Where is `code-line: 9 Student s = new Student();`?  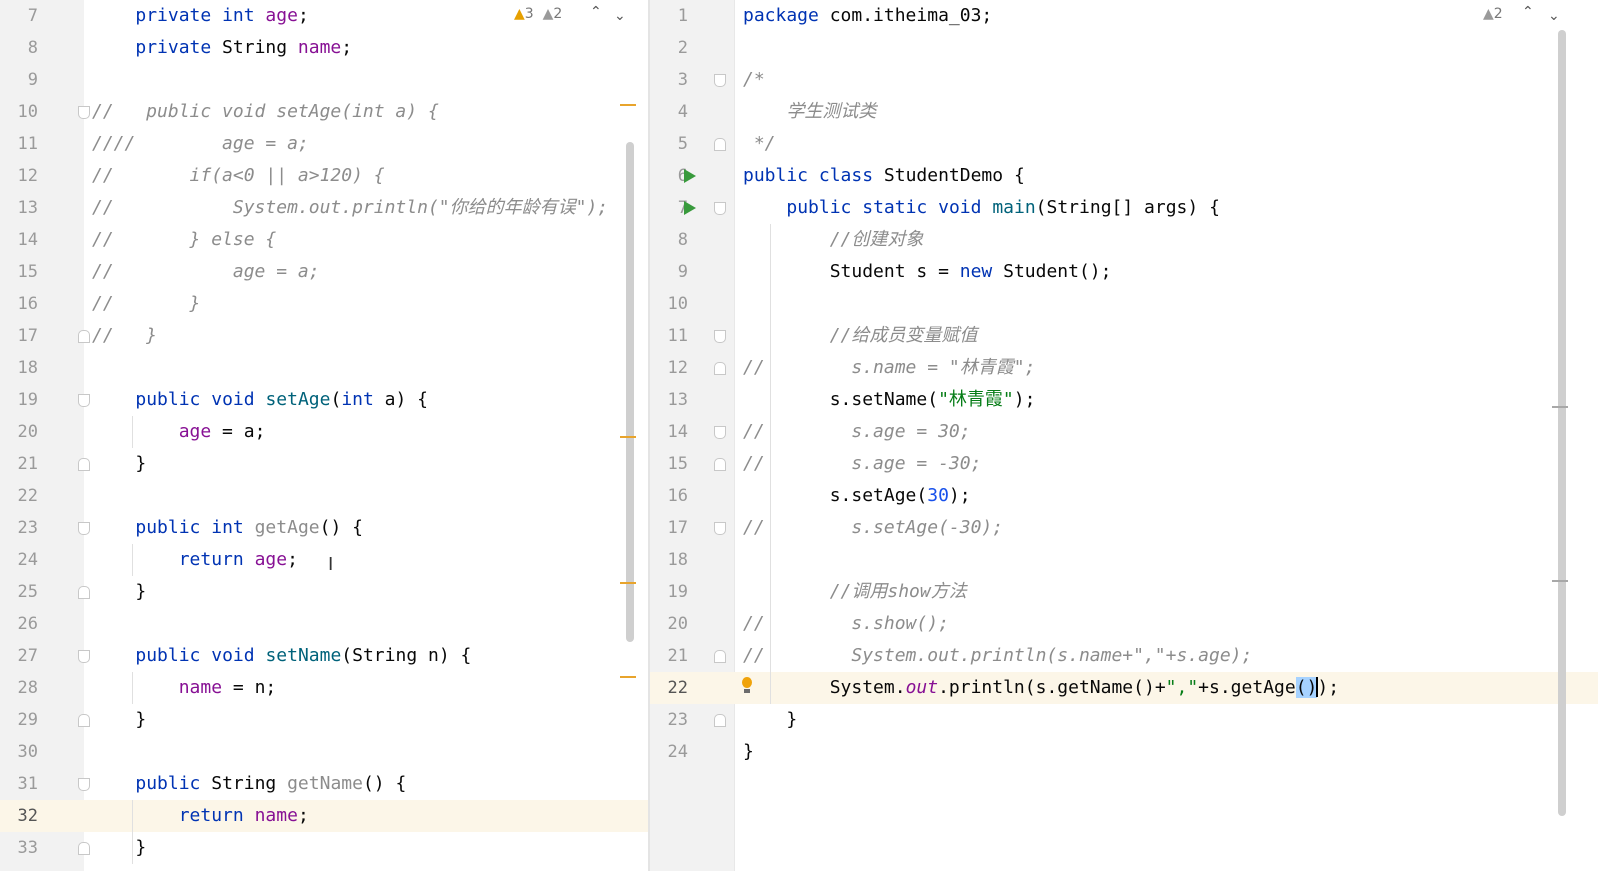
code-line: 9 Student s = new Student(); is located at coordinates (1124, 272).